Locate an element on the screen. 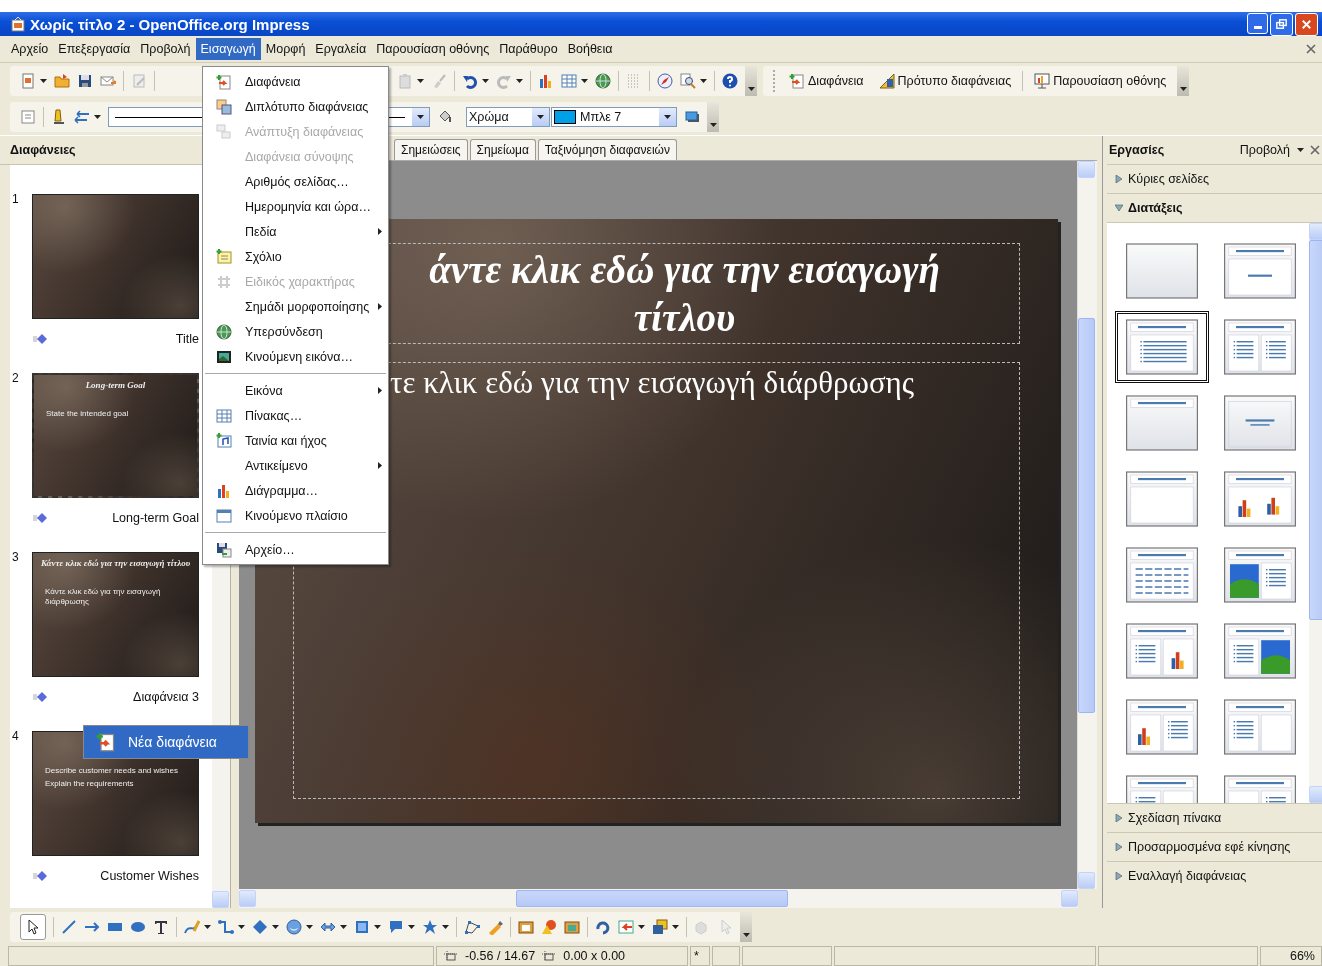  thumbnail-bullet: State the intended goal is located at coordinates (87, 414).